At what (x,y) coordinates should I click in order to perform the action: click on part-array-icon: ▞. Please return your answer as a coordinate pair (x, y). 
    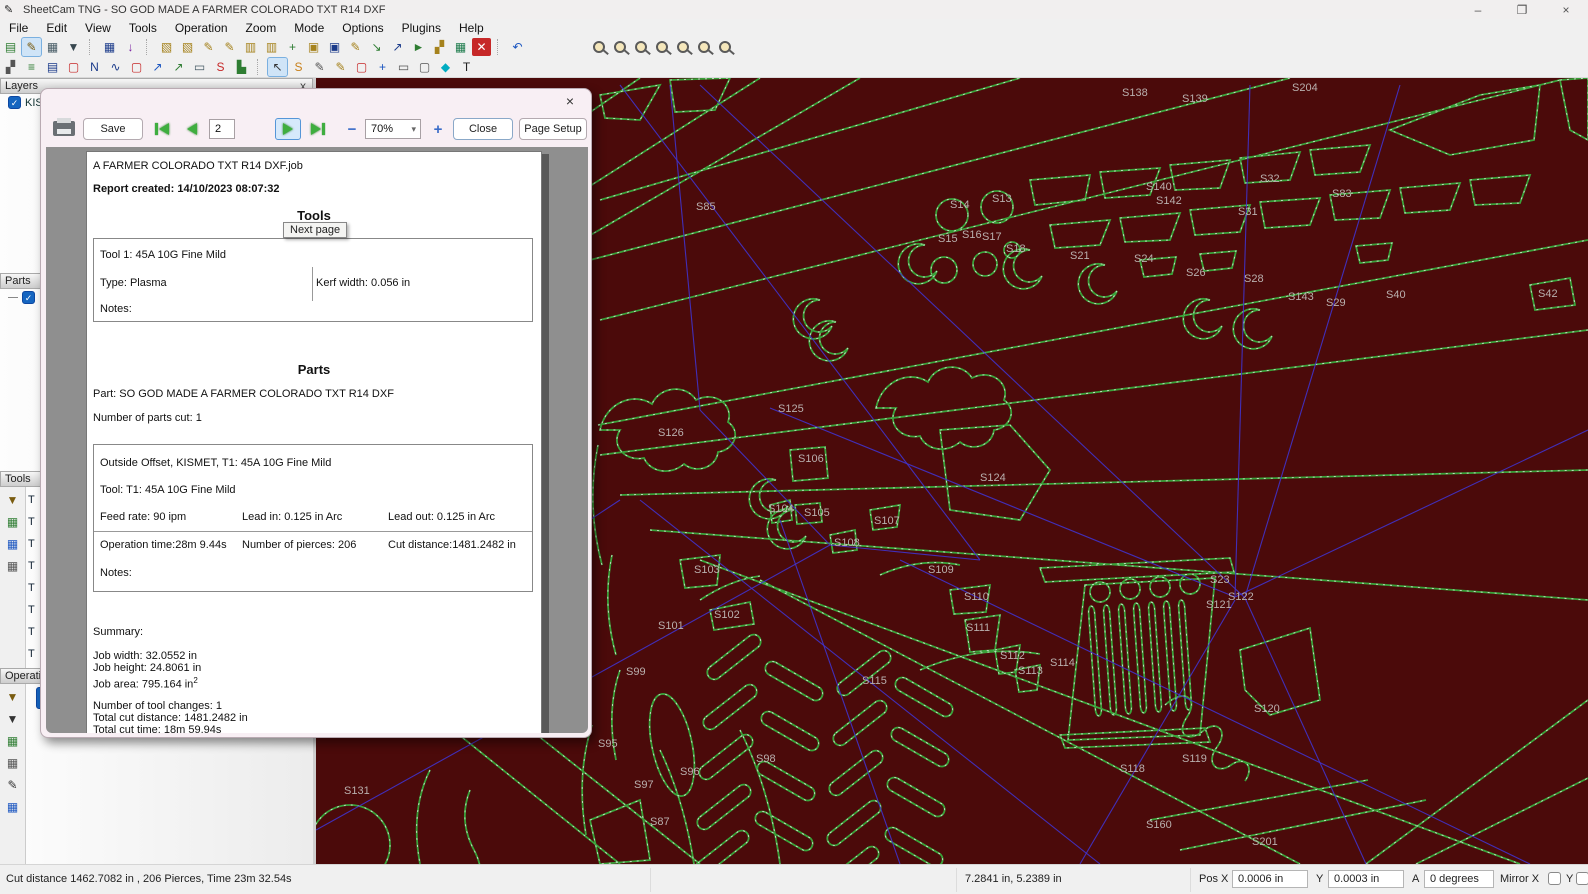
    Looking at the image, I should click on (439, 47).